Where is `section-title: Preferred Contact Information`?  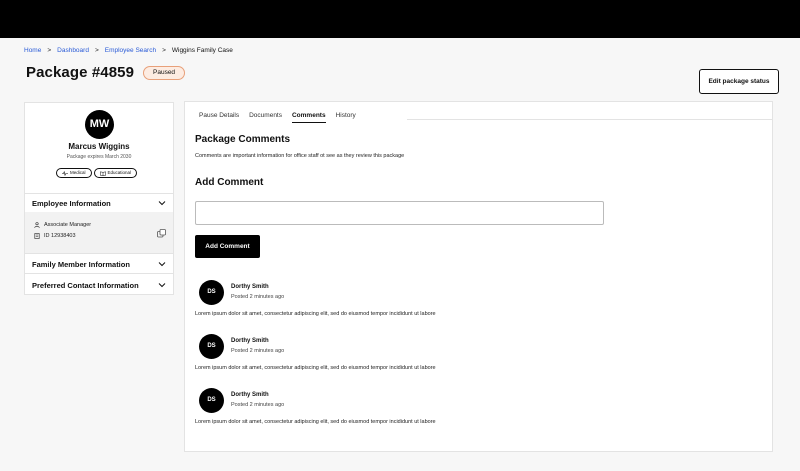 section-title: Preferred Contact Information is located at coordinates (85, 285).